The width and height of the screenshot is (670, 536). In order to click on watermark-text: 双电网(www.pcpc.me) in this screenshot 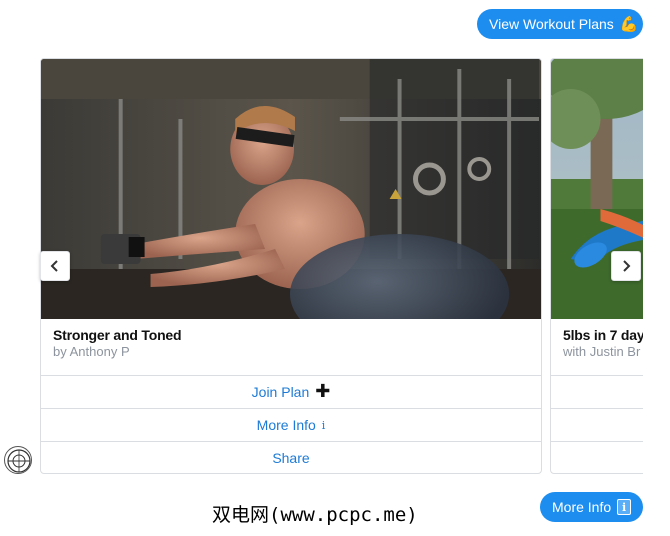, I will do `click(315, 515)`.